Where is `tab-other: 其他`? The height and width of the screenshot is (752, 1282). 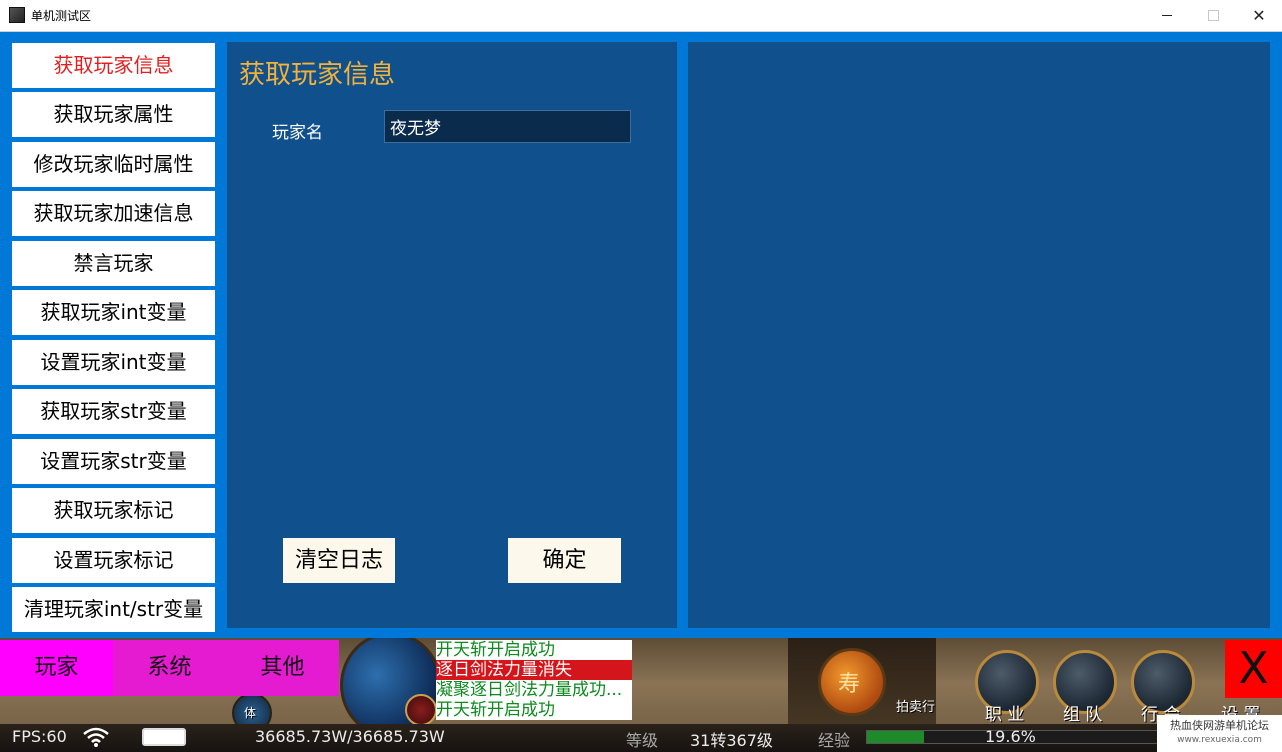 tab-other: 其他 is located at coordinates (282, 668).